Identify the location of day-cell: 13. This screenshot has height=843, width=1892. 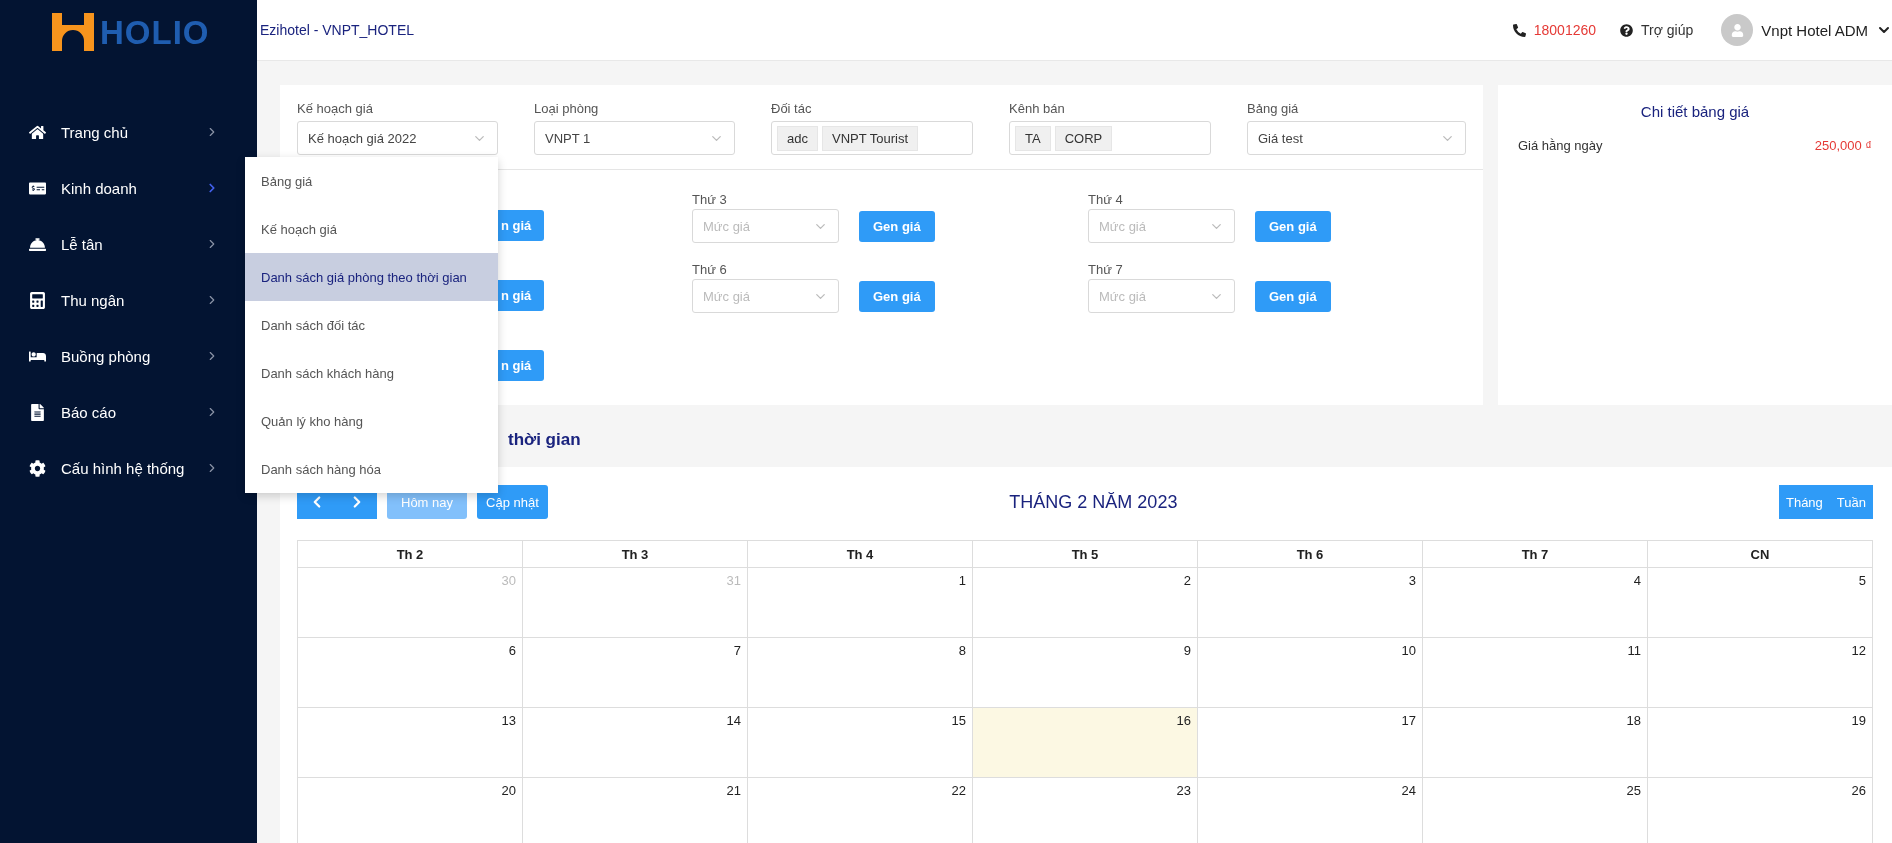
(410, 743).